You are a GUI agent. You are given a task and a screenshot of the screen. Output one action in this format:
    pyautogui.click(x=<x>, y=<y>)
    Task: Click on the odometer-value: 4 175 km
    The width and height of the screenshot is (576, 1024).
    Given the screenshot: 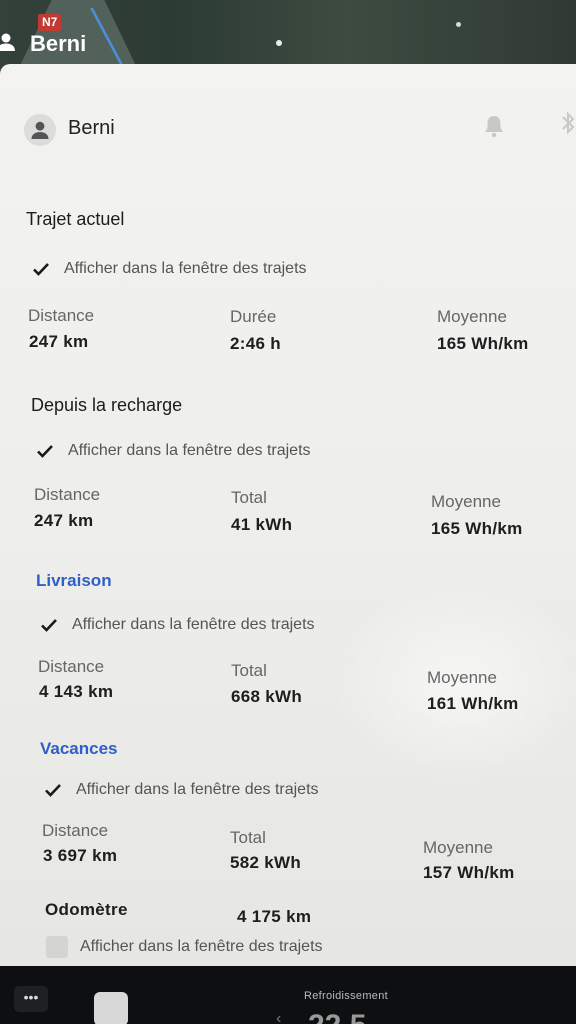 What is the action you would take?
    pyautogui.click(x=274, y=916)
    